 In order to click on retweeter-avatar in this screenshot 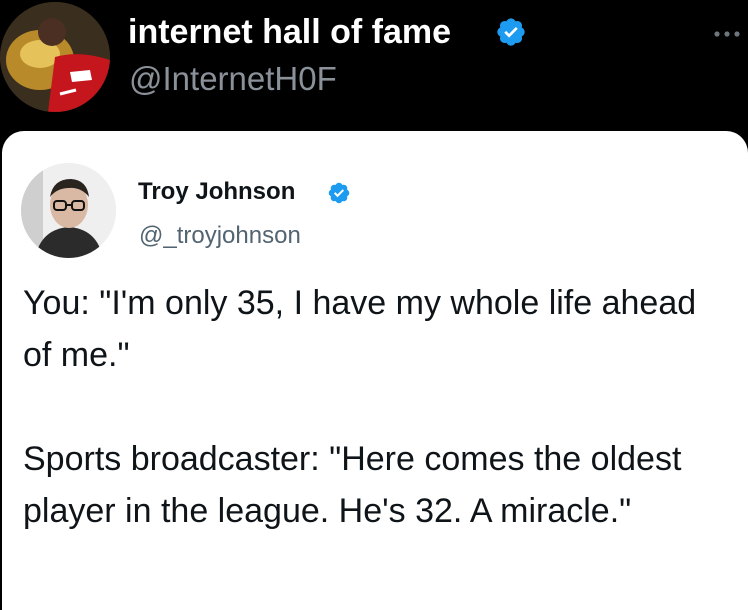, I will do `click(55, 57)`.